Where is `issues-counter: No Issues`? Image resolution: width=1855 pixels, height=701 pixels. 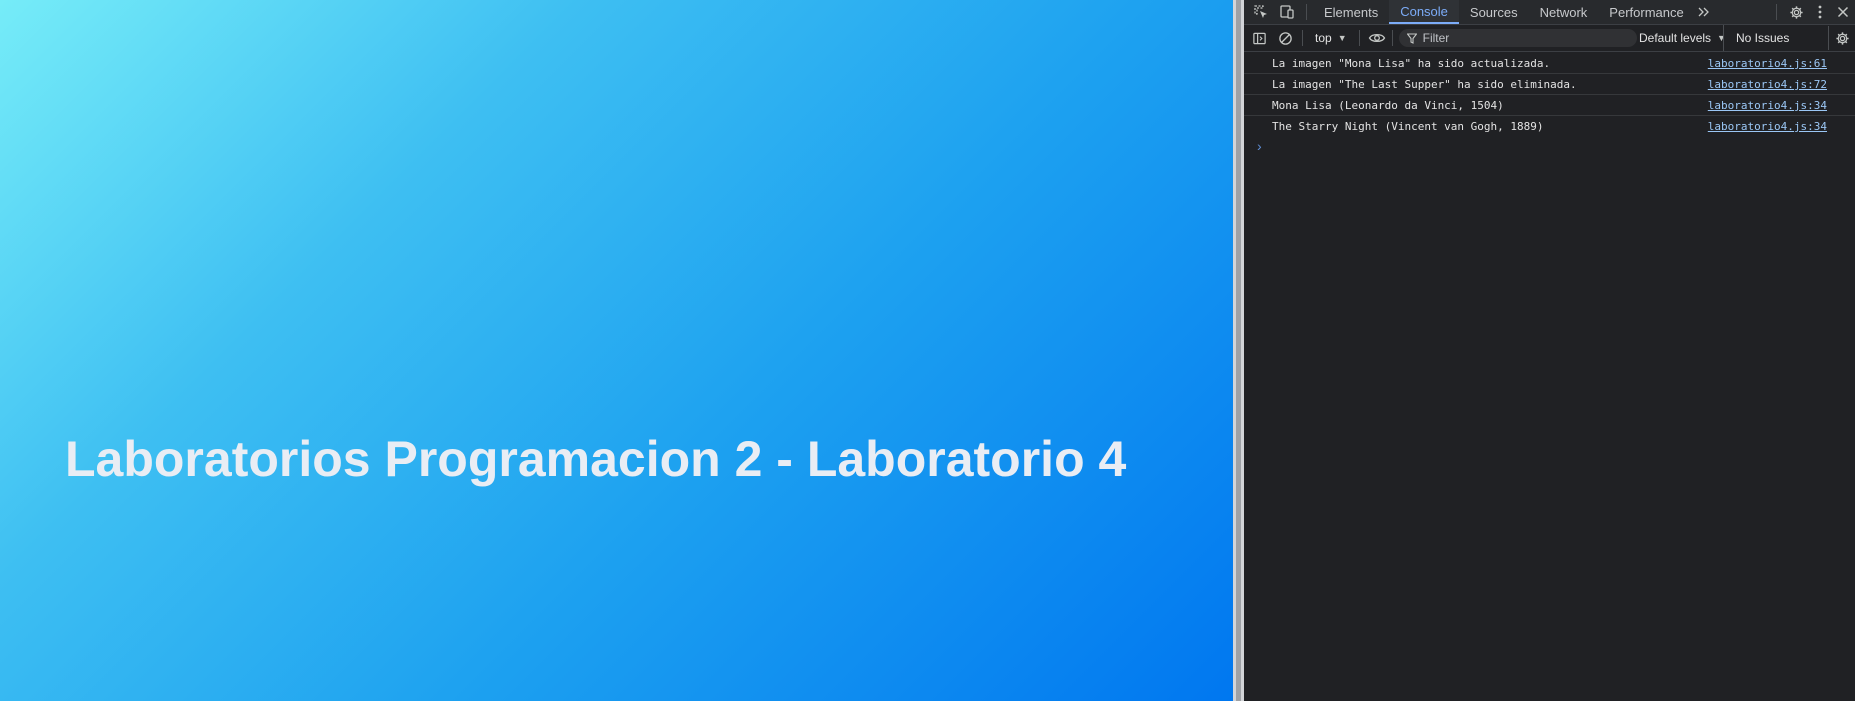
issues-counter: No Issues is located at coordinates (1756, 38).